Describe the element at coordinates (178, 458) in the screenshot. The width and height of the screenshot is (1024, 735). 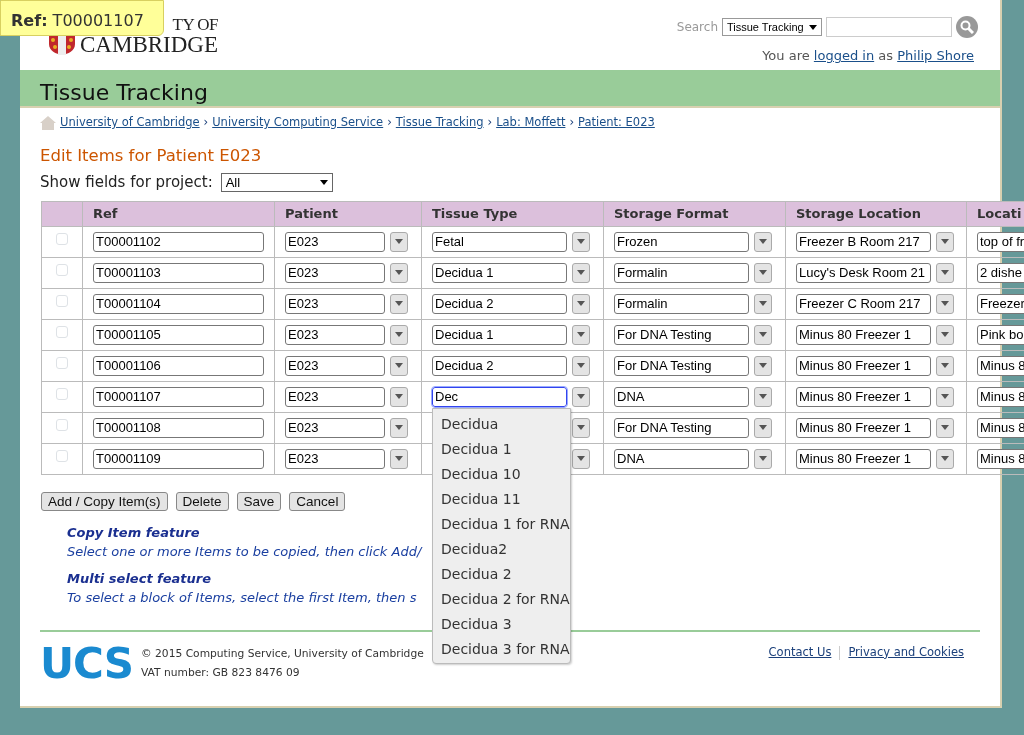
I see `ref-field: T00001109` at that location.